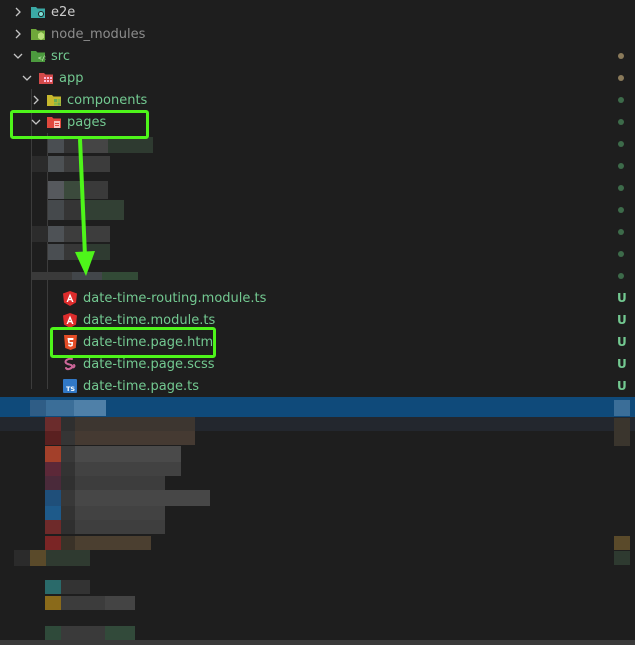  I want to click on annotation-arrow-icon, so click(85, 207).